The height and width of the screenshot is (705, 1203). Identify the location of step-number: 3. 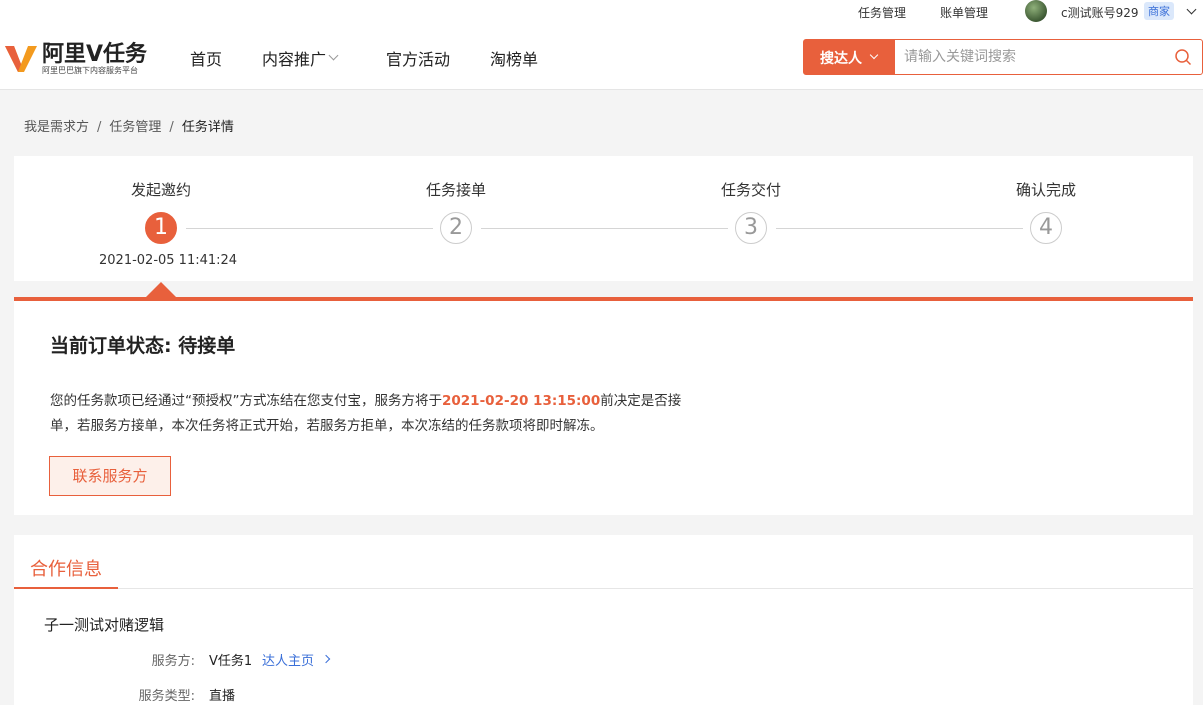
(751, 228).